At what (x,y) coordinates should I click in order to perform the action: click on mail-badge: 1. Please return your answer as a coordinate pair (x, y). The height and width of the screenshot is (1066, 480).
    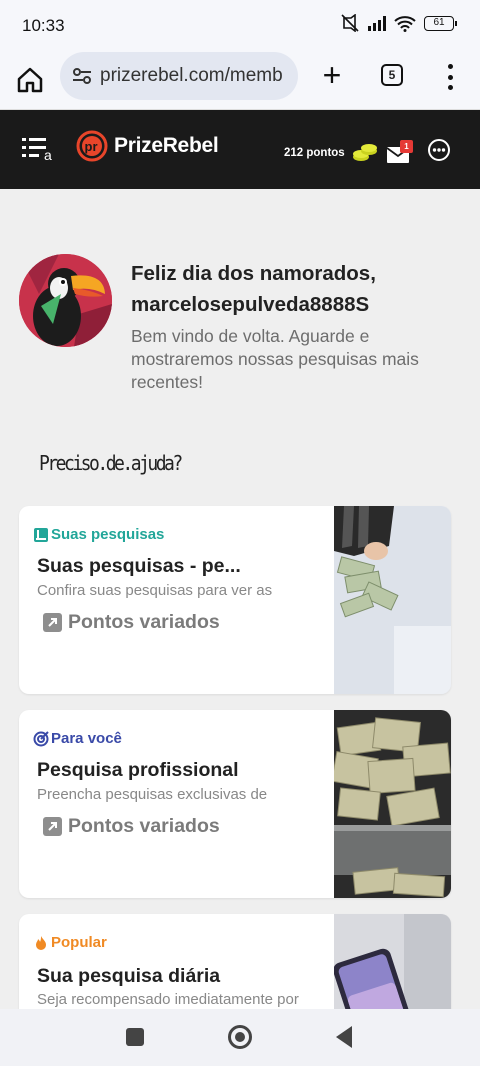
    Looking at the image, I should click on (406, 146).